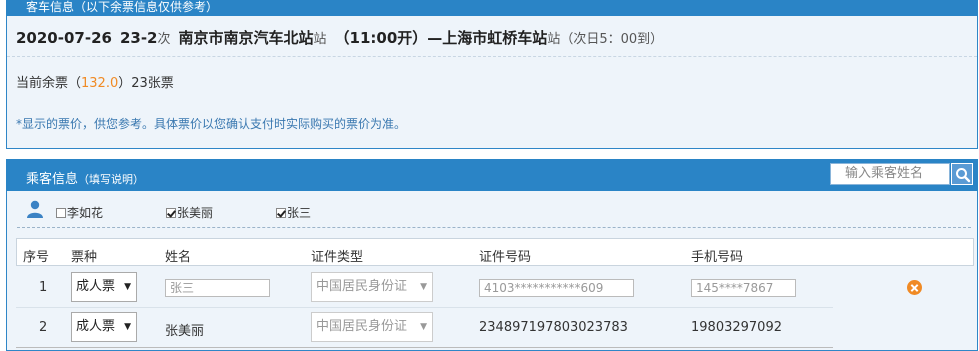  I want to click on col-name: 姓名, so click(178, 257).